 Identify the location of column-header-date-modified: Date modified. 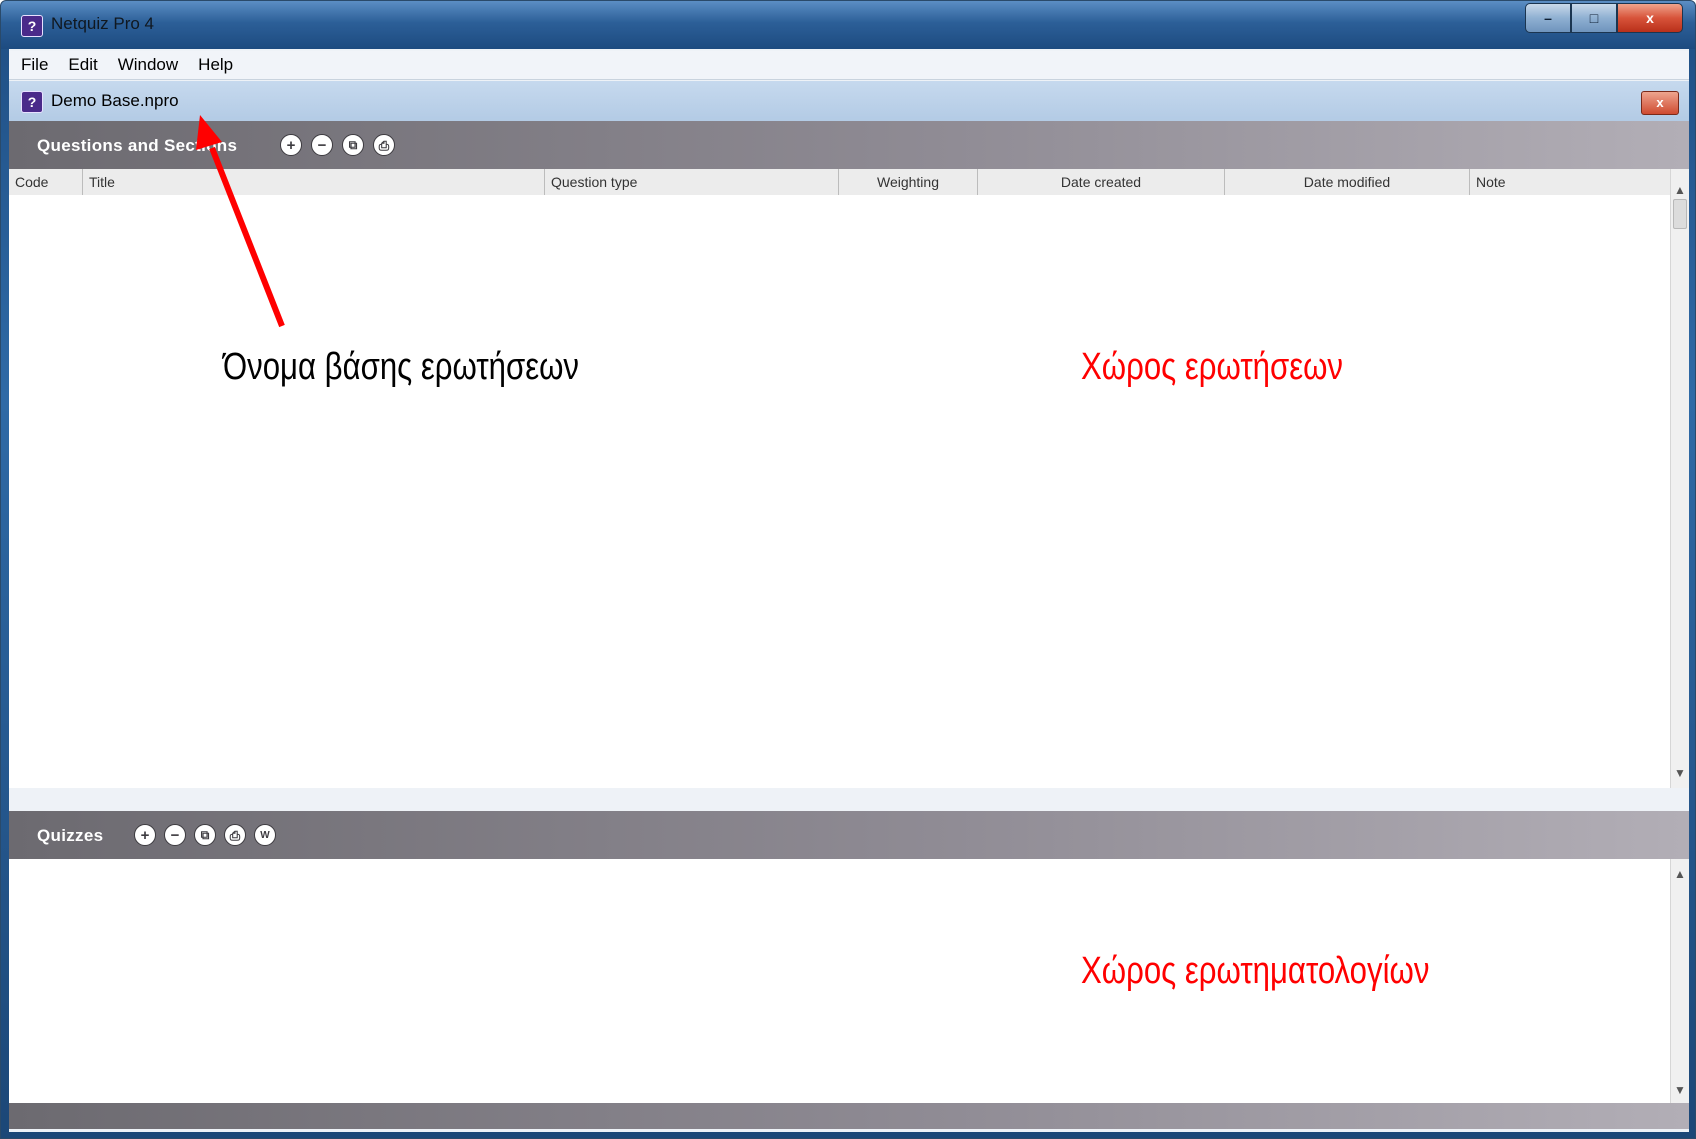
(1347, 182).